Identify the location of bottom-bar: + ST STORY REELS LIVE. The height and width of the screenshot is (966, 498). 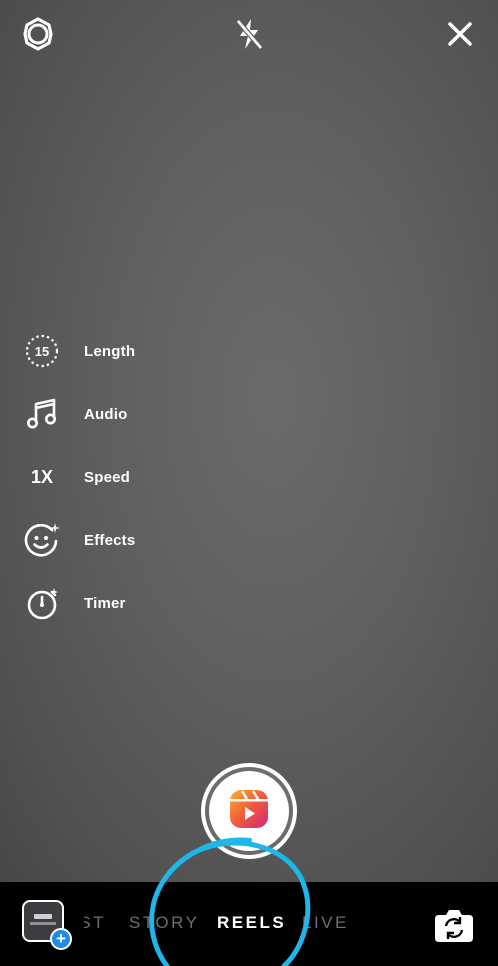
(249, 924).